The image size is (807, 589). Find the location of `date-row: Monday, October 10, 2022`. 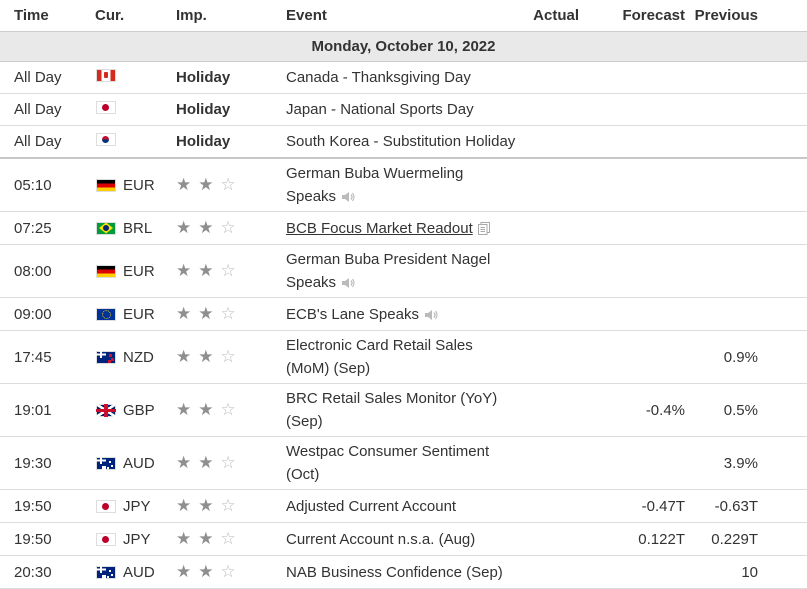

date-row: Monday, October 10, 2022 is located at coordinates (403, 46).